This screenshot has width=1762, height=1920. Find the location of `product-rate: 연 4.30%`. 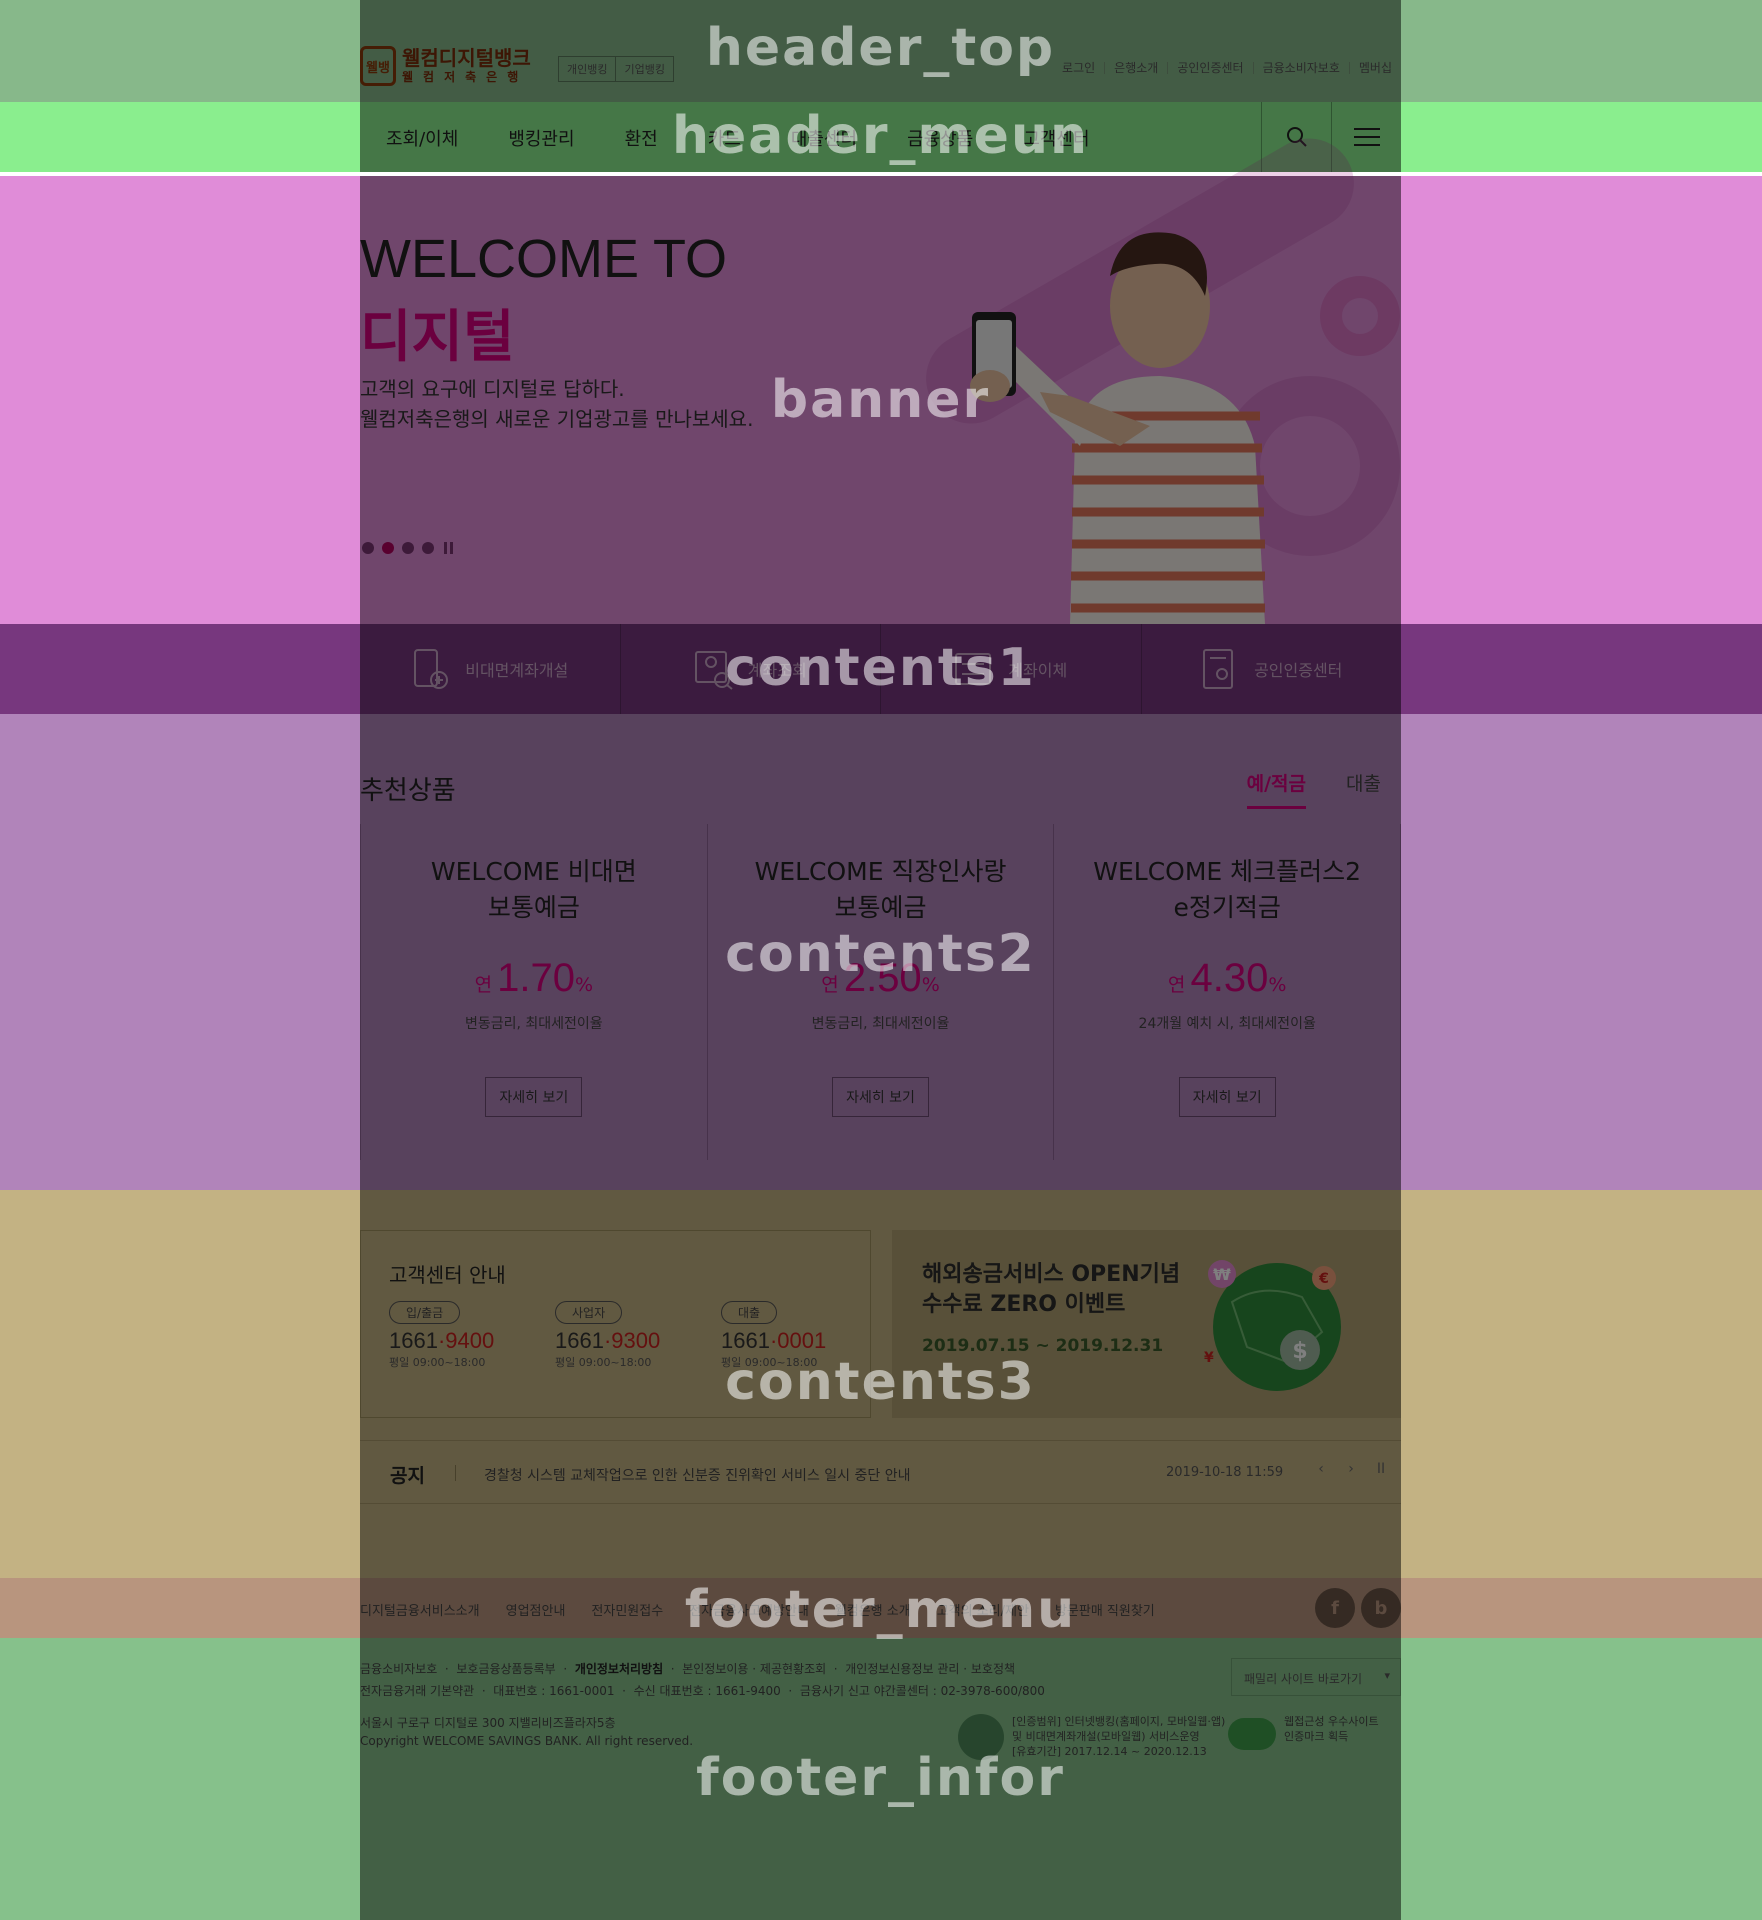

product-rate: 연 4.30% is located at coordinates (1227, 978).